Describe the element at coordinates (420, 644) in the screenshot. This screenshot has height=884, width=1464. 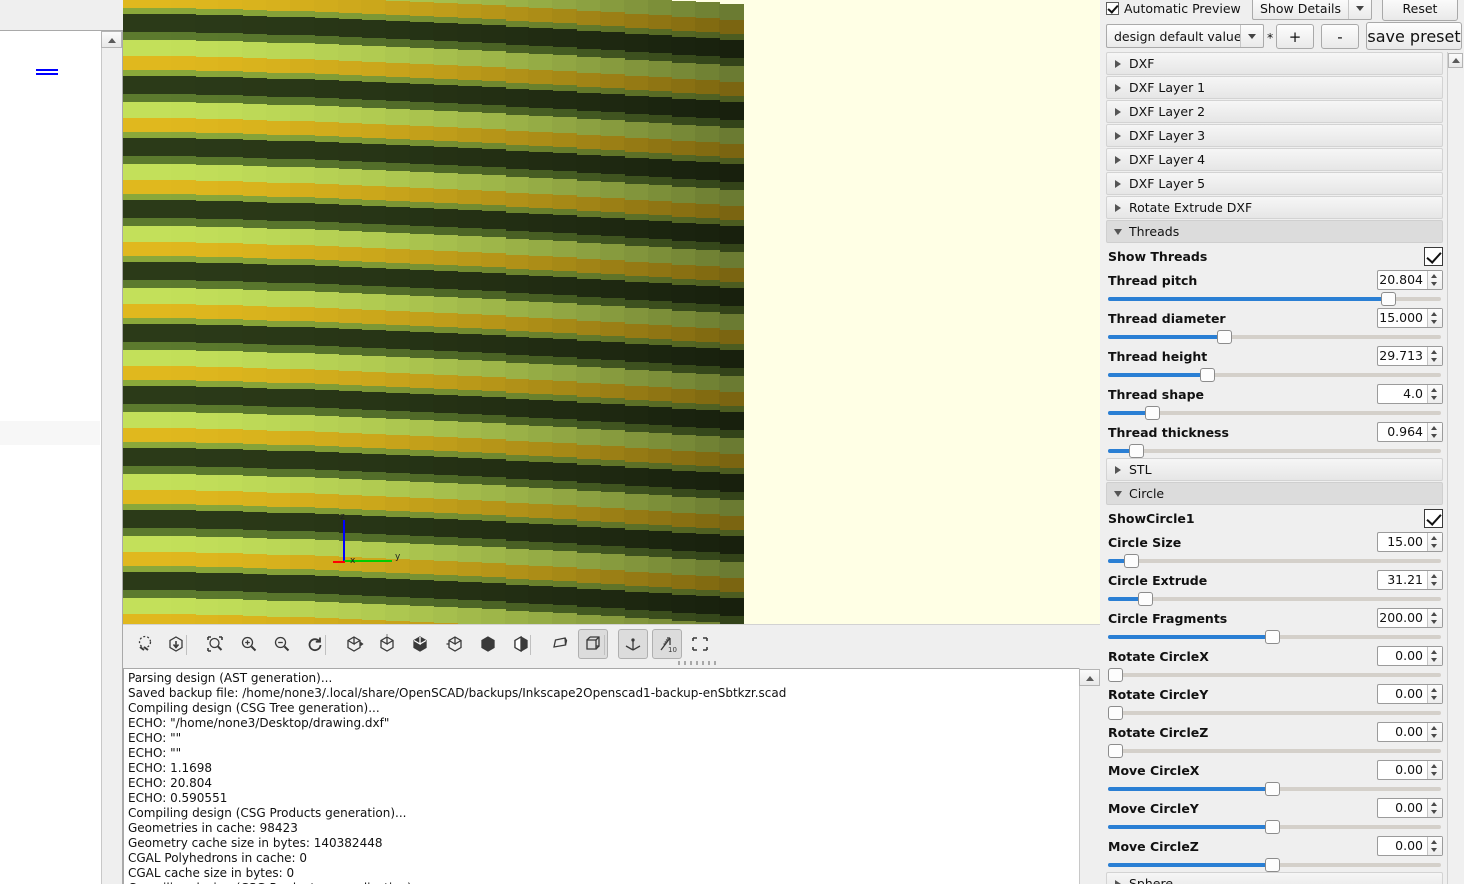
I see `view-bottom-icon` at that location.